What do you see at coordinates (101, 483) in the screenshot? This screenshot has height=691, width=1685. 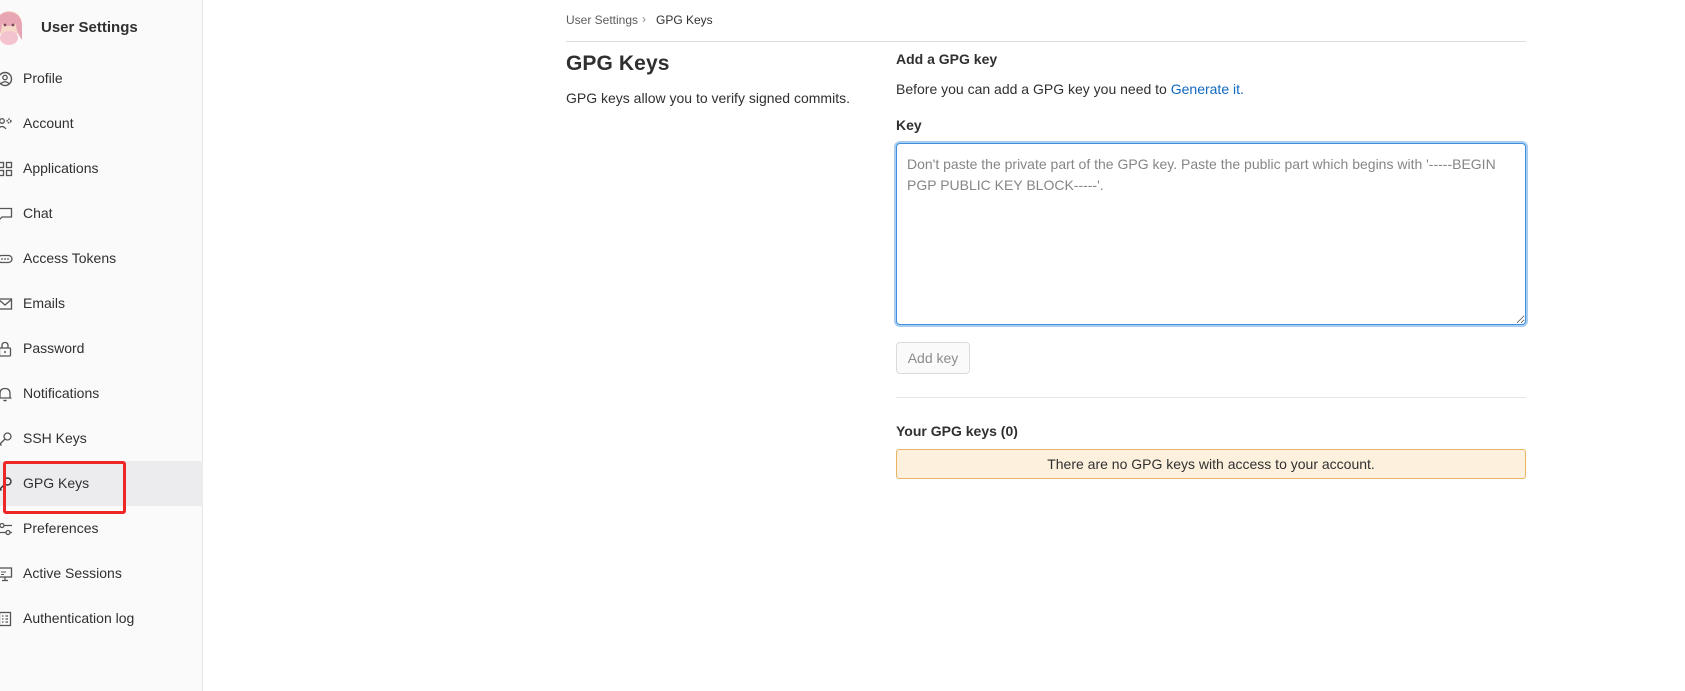 I see `sidebar-item-gpg-keys: GPG Keys` at bounding box center [101, 483].